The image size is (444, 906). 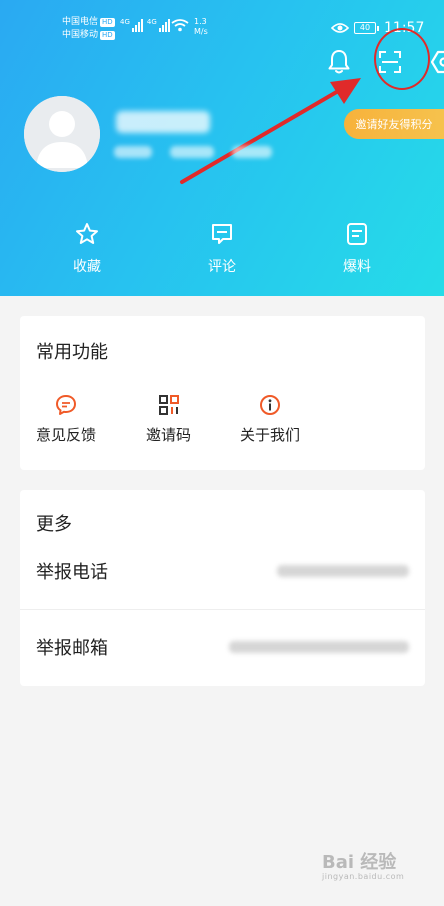 I want to click on watermark-url: jingyan.baidu.com, so click(x=363, y=876).